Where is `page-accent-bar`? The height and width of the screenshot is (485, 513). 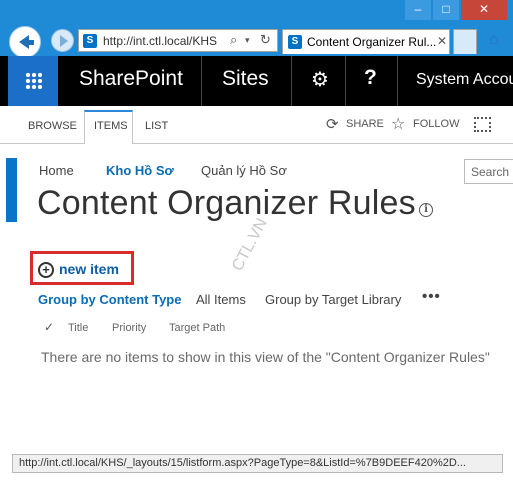
page-accent-bar is located at coordinates (11, 190).